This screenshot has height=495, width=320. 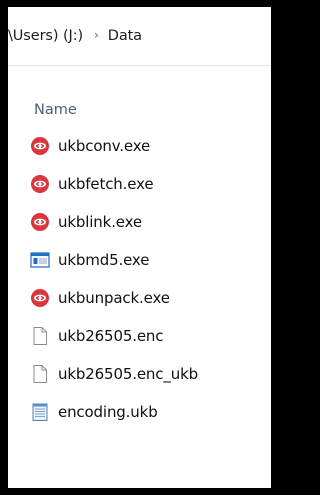 I want to click on file-name: encoding.ukb, so click(x=108, y=412).